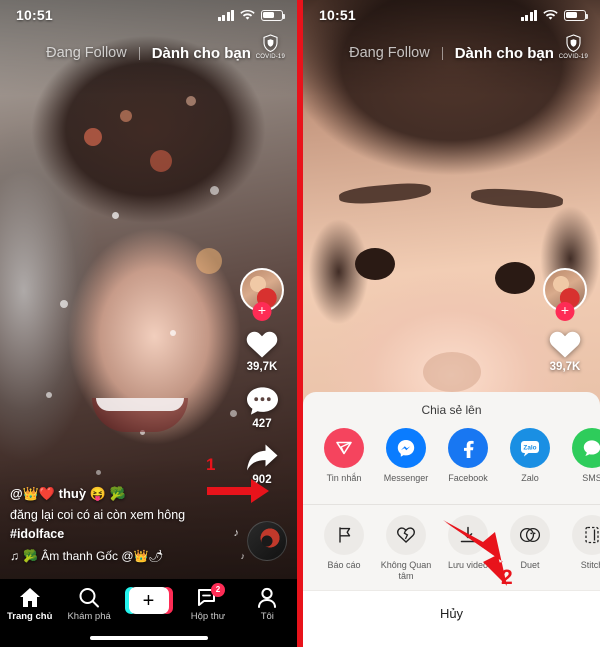 Image resolution: width=600 pixels, height=647 pixels. Describe the element at coordinates (267, 597) in the screenshot. I see `person-icon` at that location.